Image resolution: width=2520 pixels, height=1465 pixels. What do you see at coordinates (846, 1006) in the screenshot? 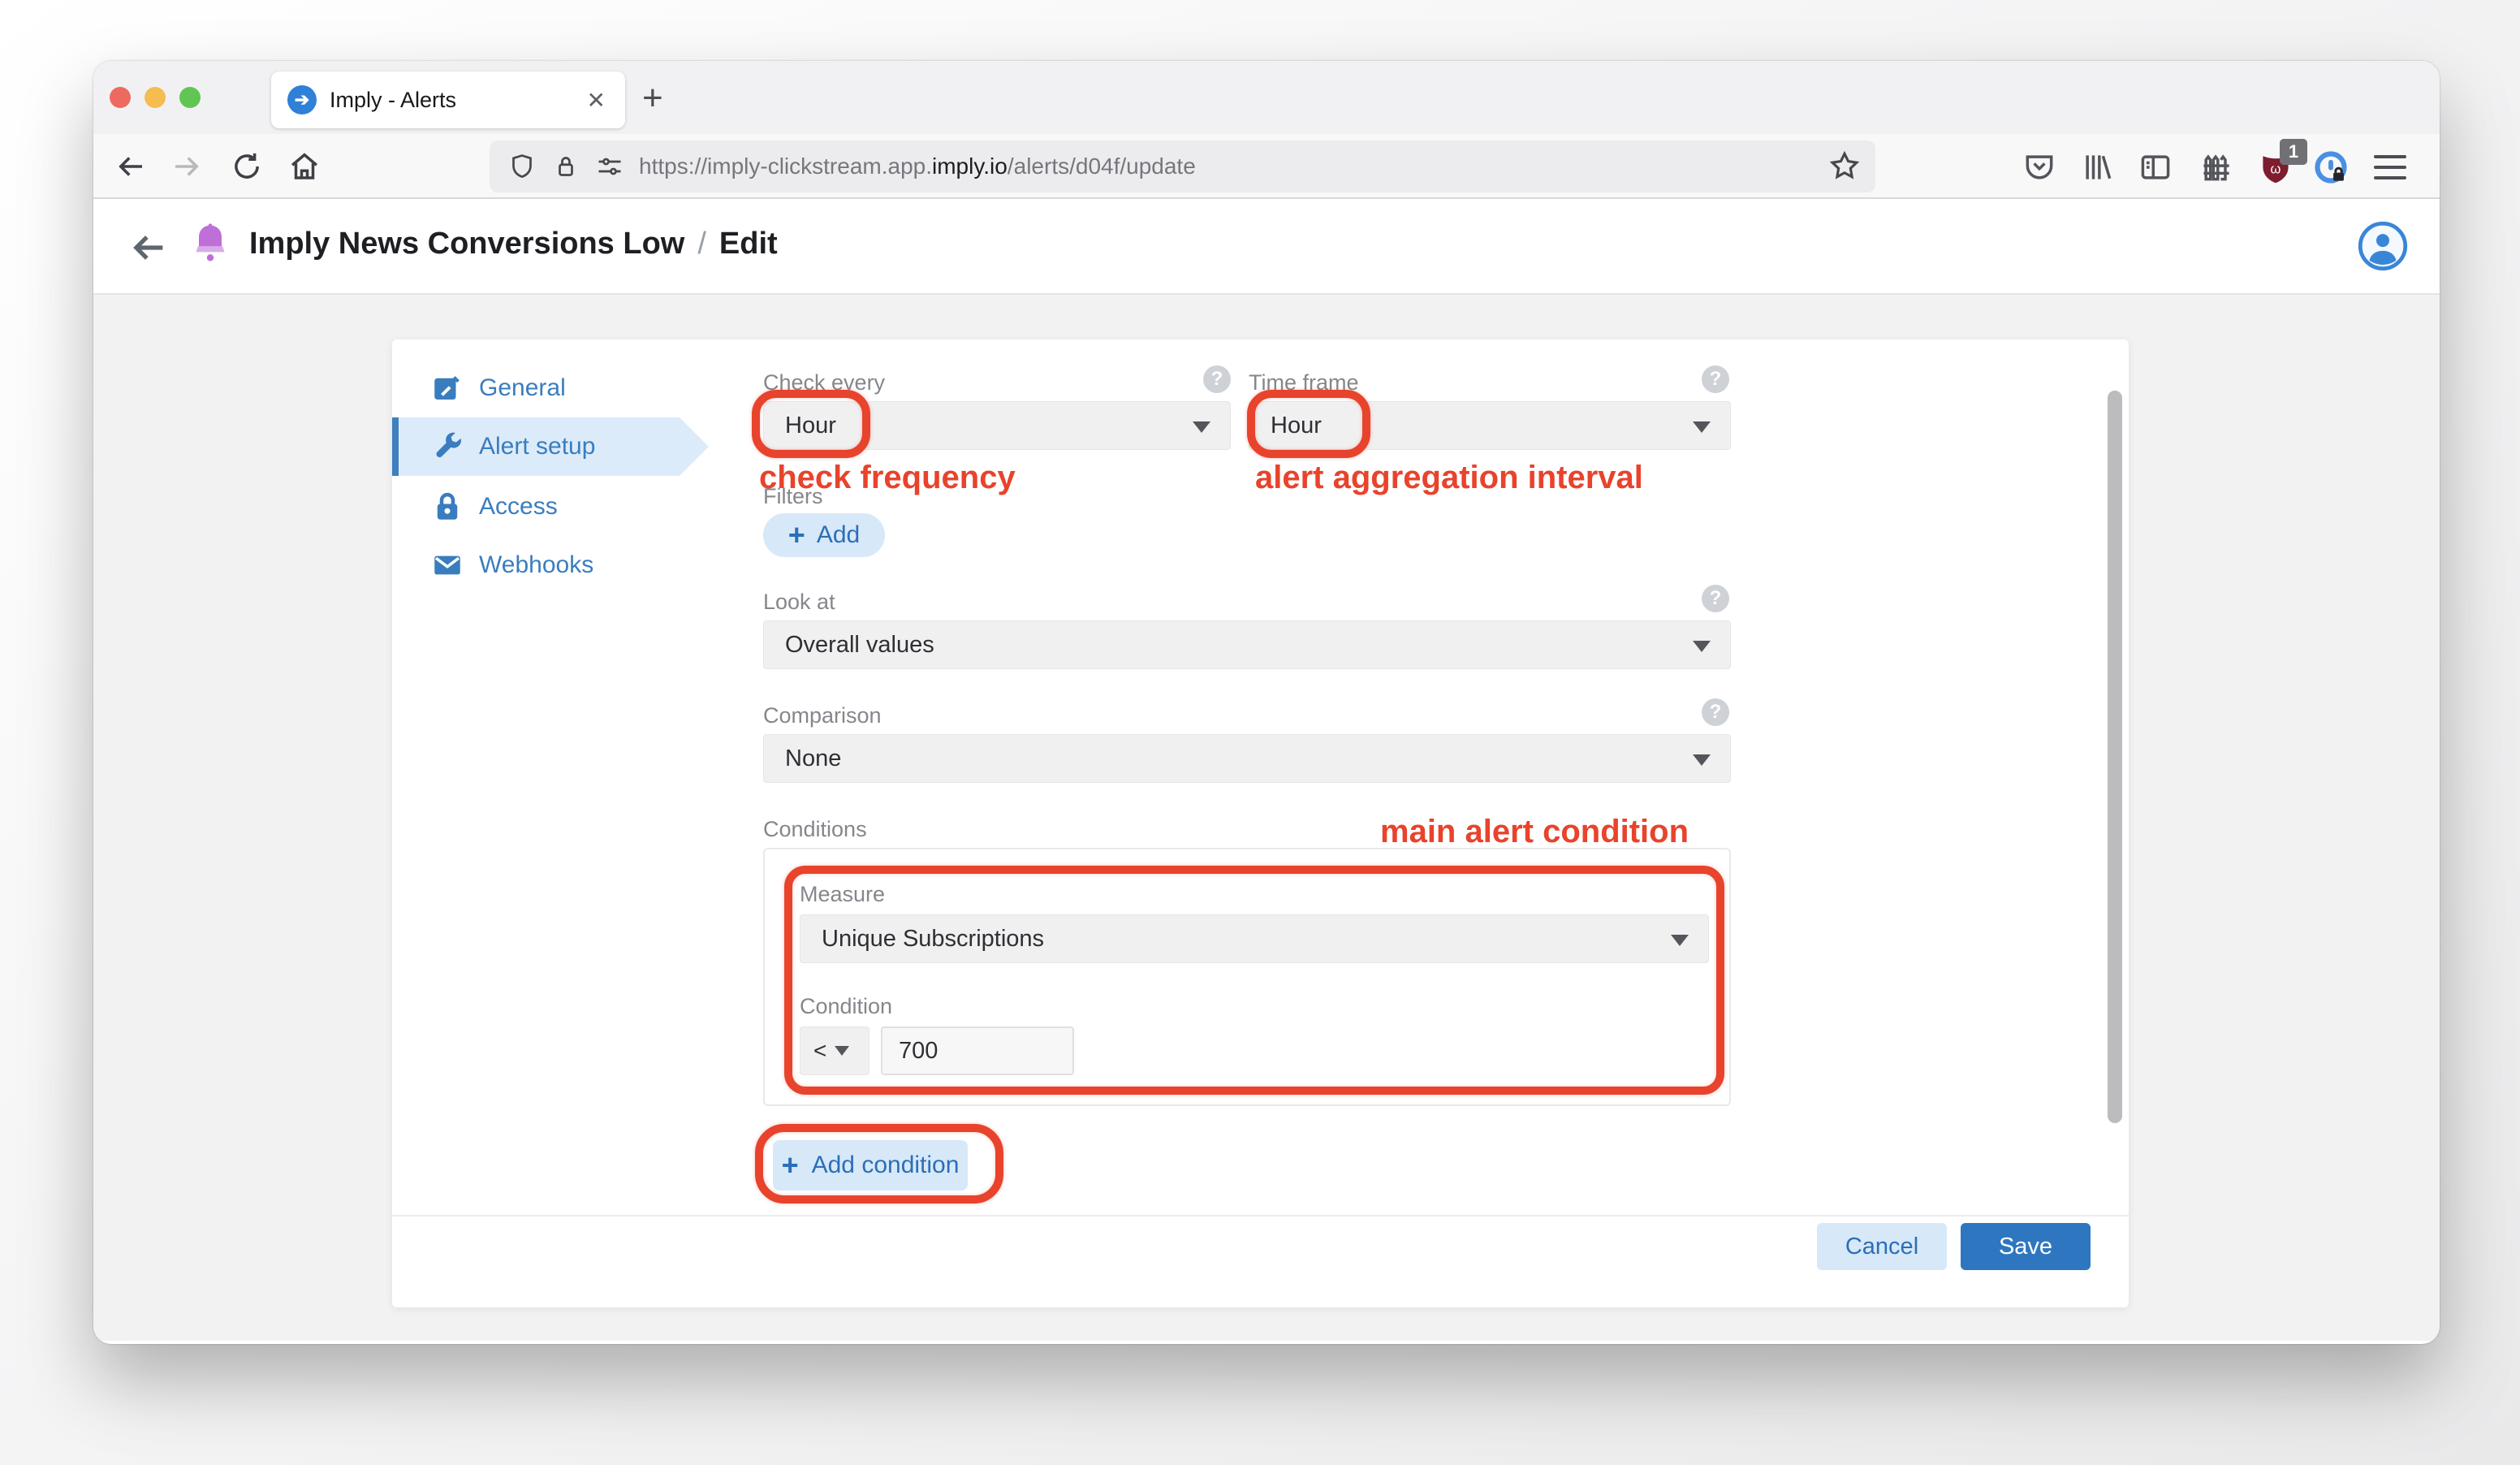
I see `condition-label: Condition` at bounding box center [846, 1006].